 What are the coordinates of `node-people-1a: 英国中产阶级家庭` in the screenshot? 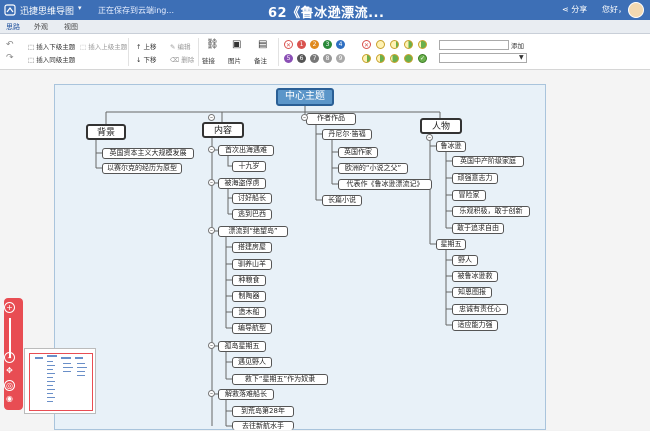 It's located at (488, 161).